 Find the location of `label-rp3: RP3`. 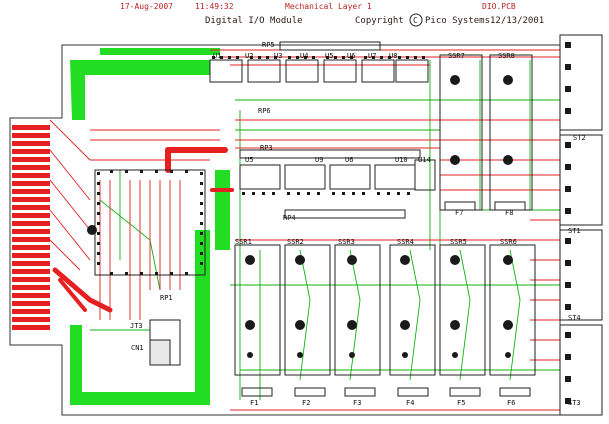

label-rp3: RP3 is located at coordinates (266, 148).